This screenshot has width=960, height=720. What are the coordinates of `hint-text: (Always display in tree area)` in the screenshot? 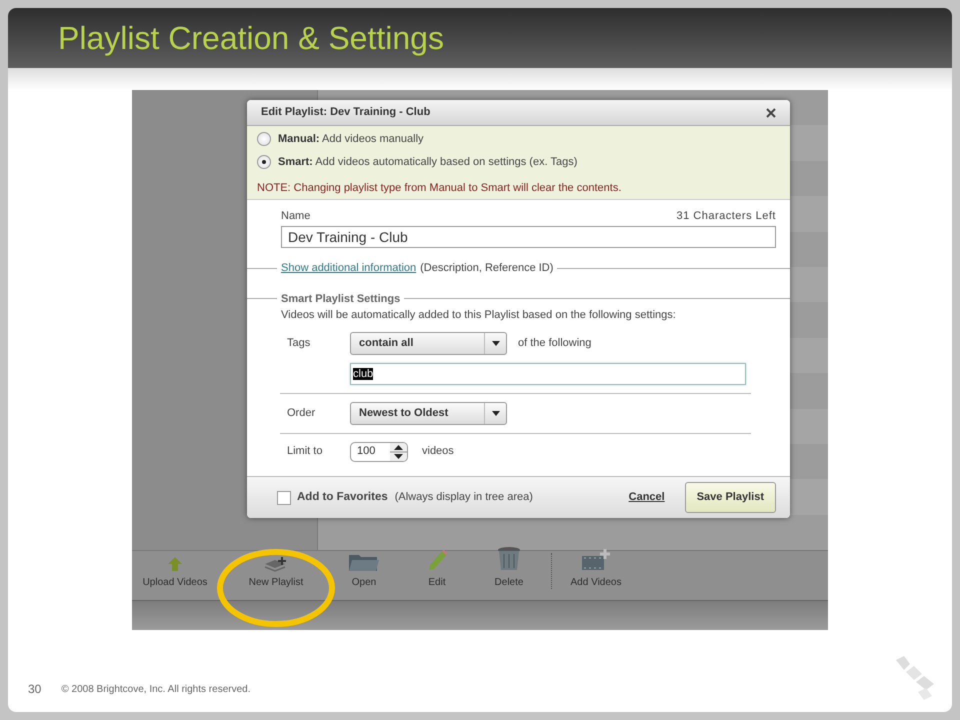 It's located at (463, 498).